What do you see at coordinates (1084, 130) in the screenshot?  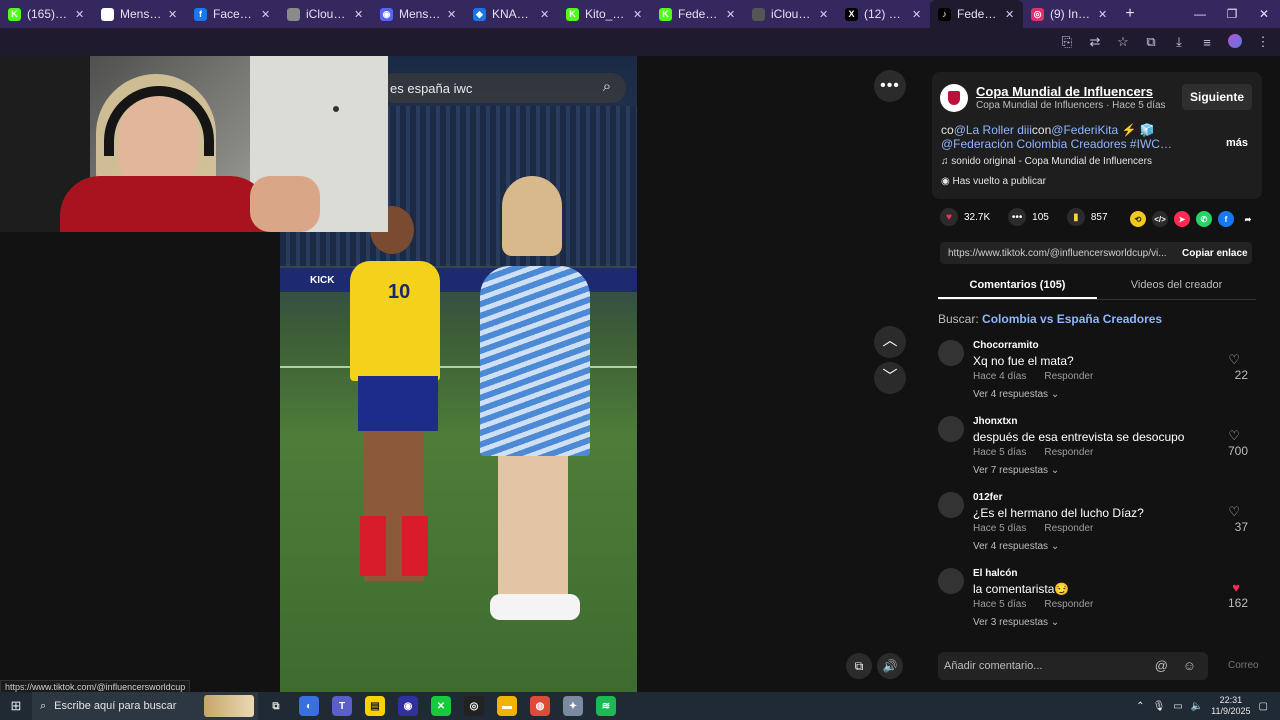 I see `mention-link: @FederiKita` at bounding box center [1084, 130].